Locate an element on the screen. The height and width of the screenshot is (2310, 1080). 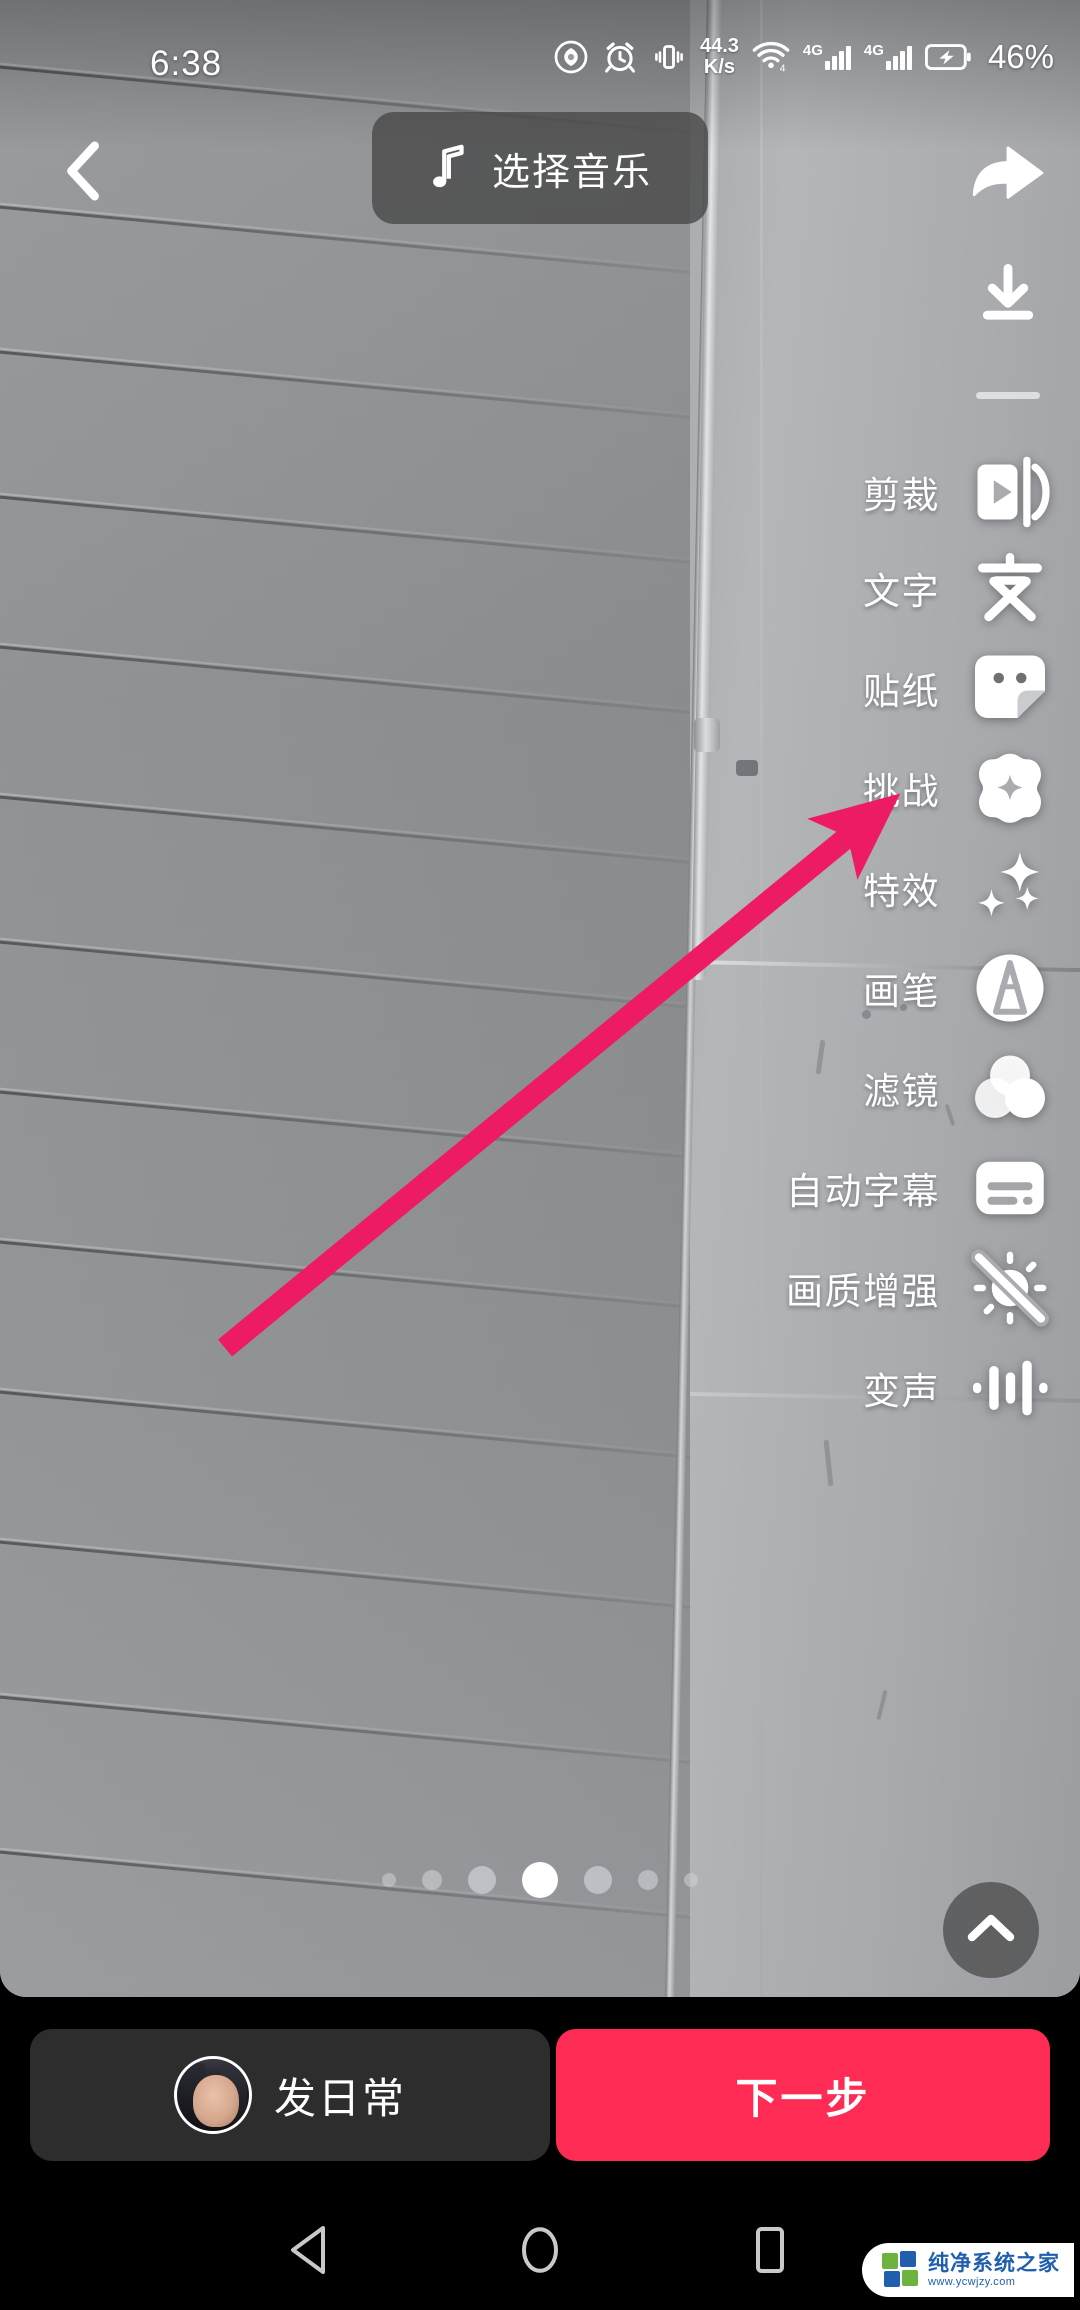
tool-label: 特效 is located at coordinates (901, 891).